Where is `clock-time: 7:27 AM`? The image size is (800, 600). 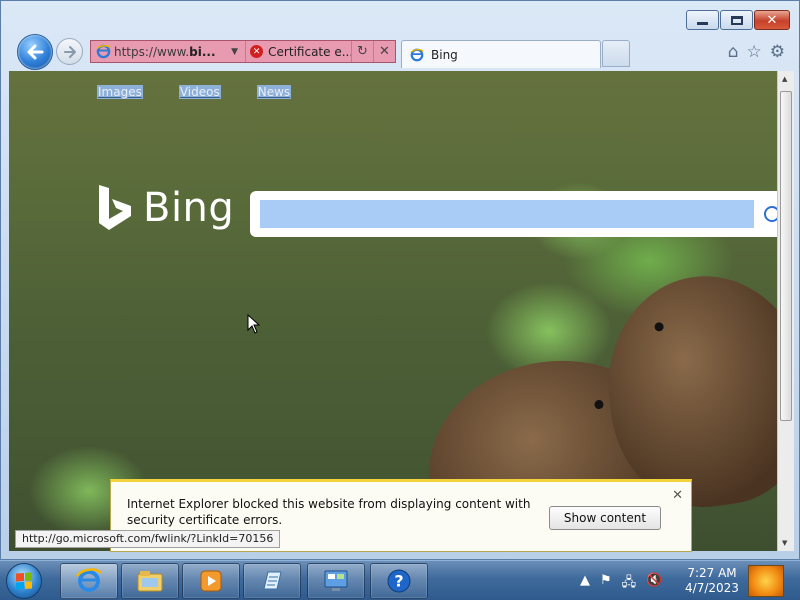
clock-time: 7:27 AM is located at coordinates (712, 573).